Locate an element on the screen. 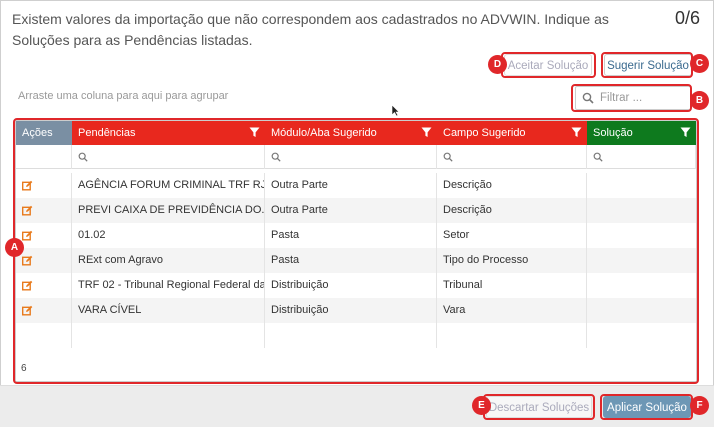 The width and height of the screenshot is (714, 427). highlight-d is located at coordinates (548, 65).